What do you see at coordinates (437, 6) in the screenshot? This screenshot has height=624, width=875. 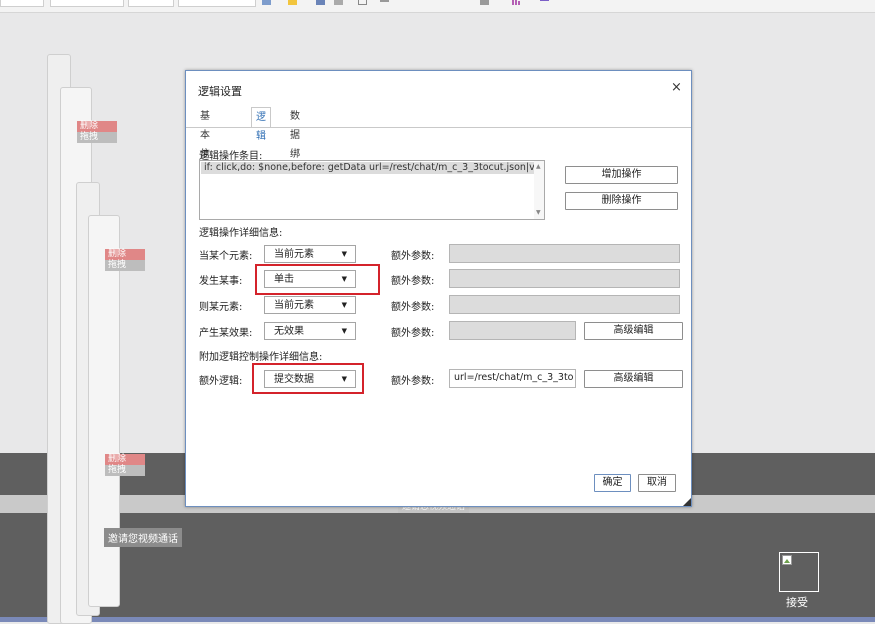 I see `top-toolbar` at bounding box center [437, 6].